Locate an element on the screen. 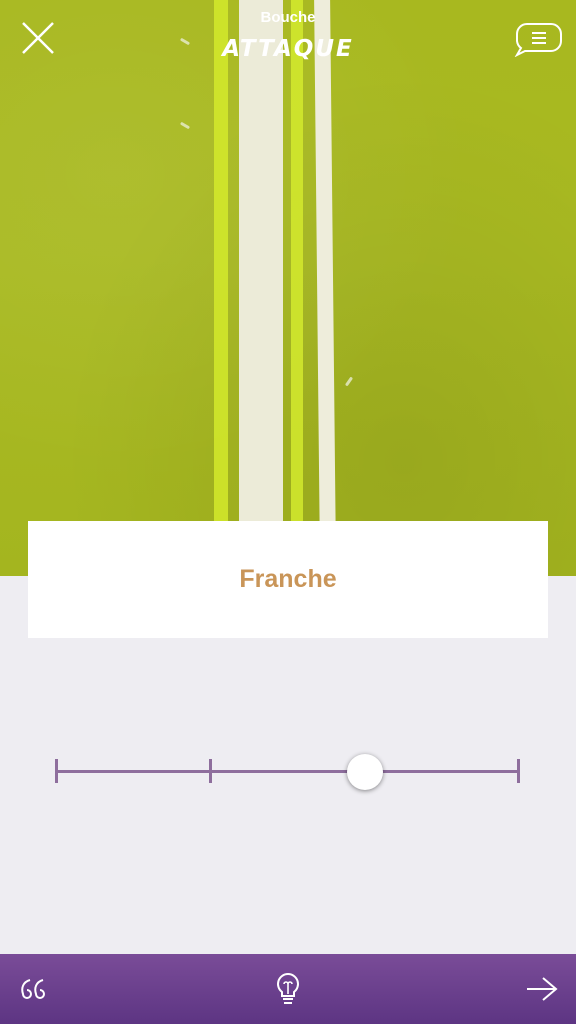 The height and width of the screenshot is (1024, 576). lightbulb-icon is located at coordinates (288, 988).